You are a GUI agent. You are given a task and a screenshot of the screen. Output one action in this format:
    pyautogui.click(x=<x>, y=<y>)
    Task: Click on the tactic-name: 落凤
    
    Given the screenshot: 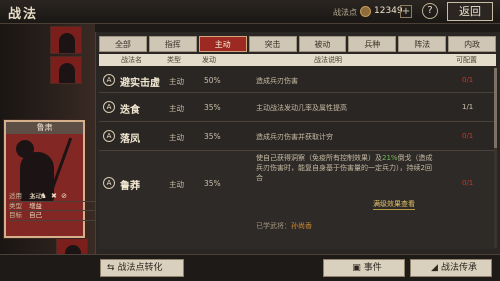 What is the action you would take?
    pyautogui.click(x=130, y=139)
    